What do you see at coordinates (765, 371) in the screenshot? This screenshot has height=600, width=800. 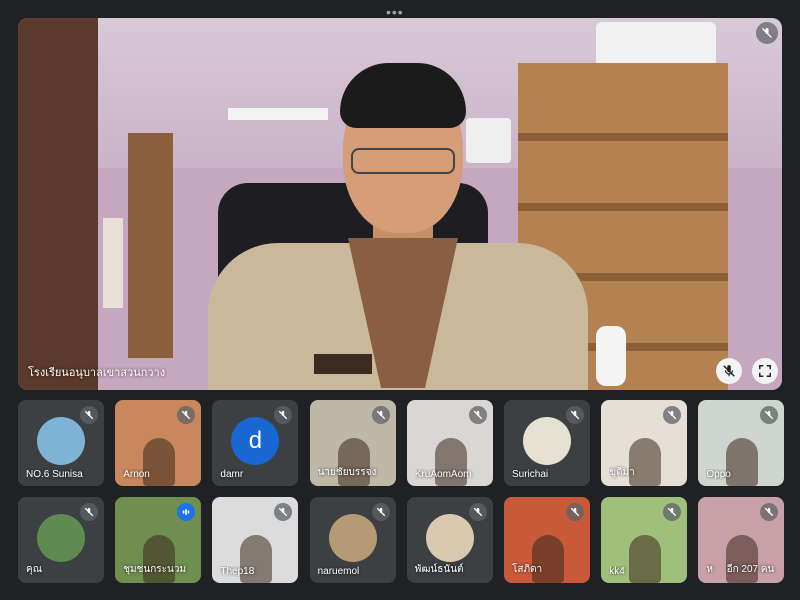 I see `fullscreen-button` at bounding box center [765, 371].